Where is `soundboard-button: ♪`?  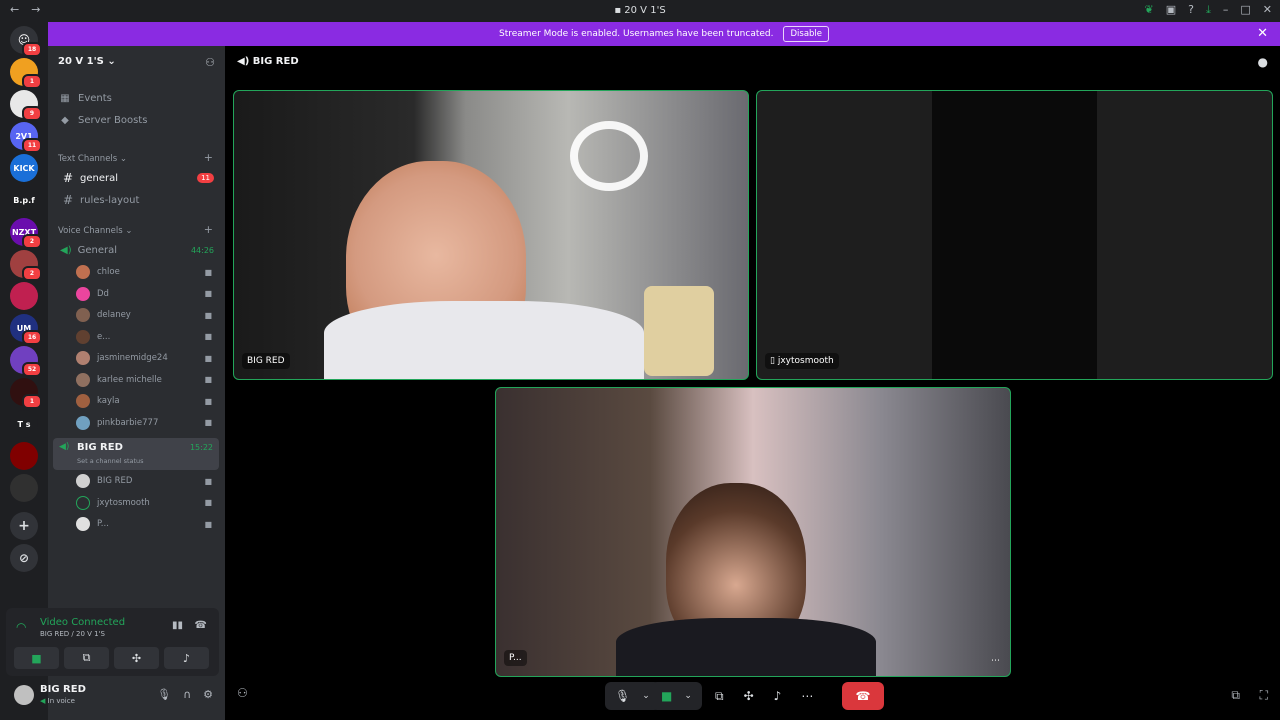
soundboard-button: ♪ is located at coordinates (186, 658).